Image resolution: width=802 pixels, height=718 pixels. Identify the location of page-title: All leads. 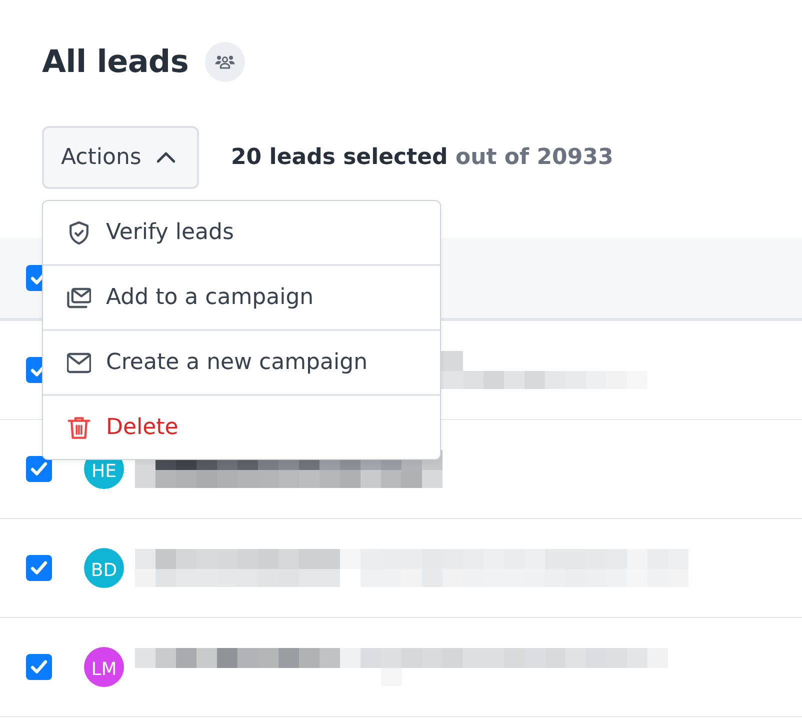
(115, 62).